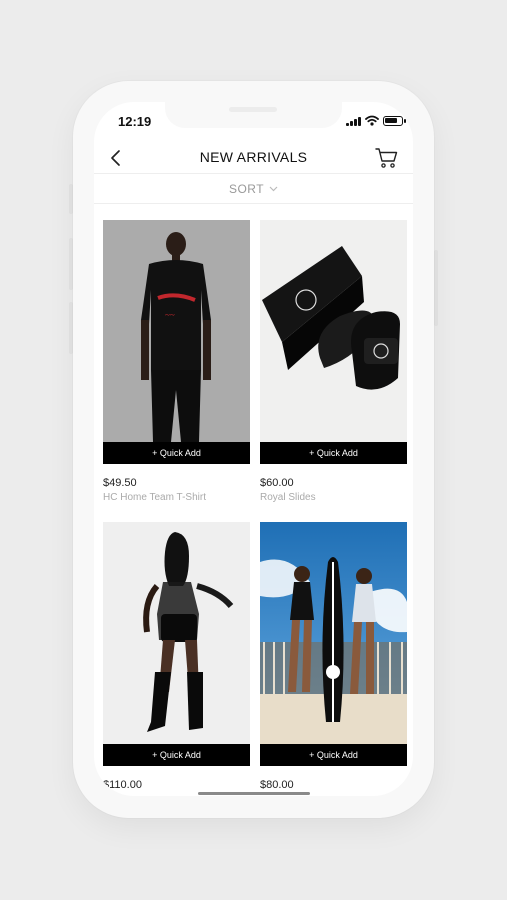  I want to click on wifi-icon, so click(372, 120).